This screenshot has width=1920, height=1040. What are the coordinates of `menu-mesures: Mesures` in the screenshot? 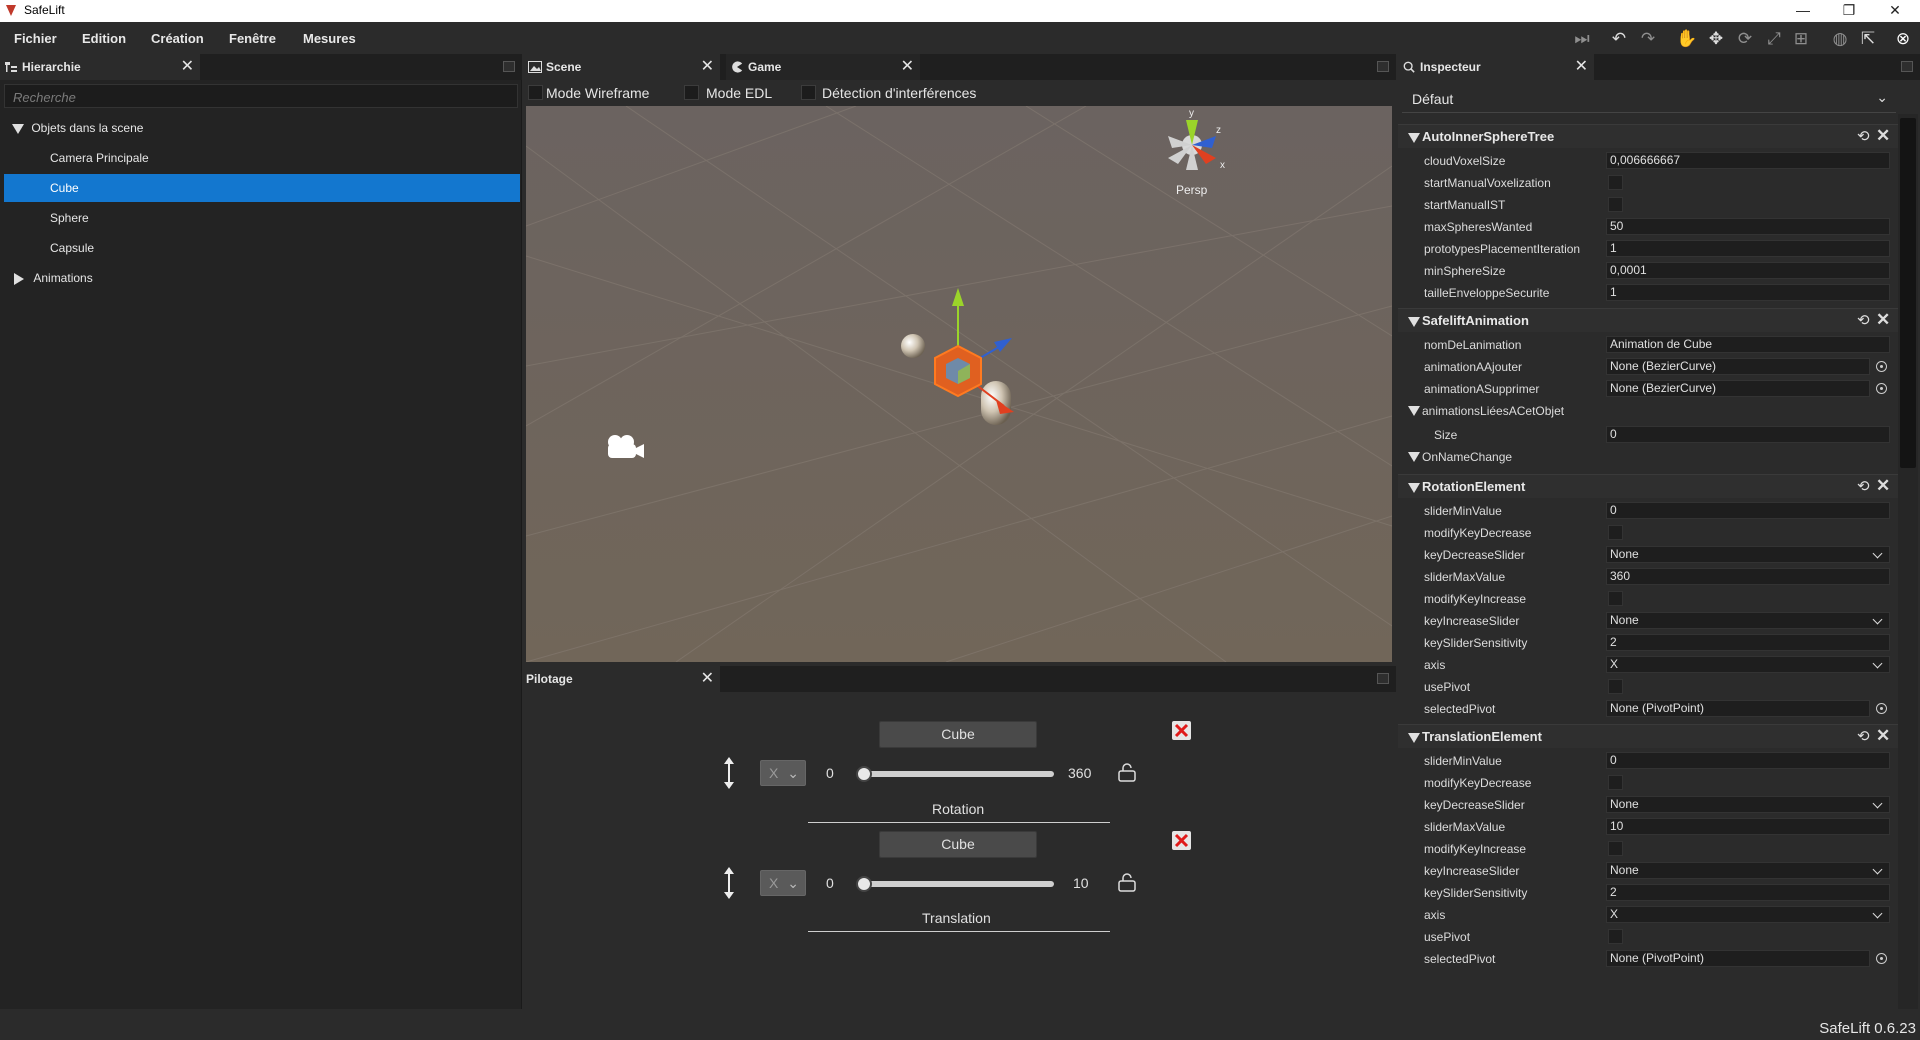 It's located at (329, 38).